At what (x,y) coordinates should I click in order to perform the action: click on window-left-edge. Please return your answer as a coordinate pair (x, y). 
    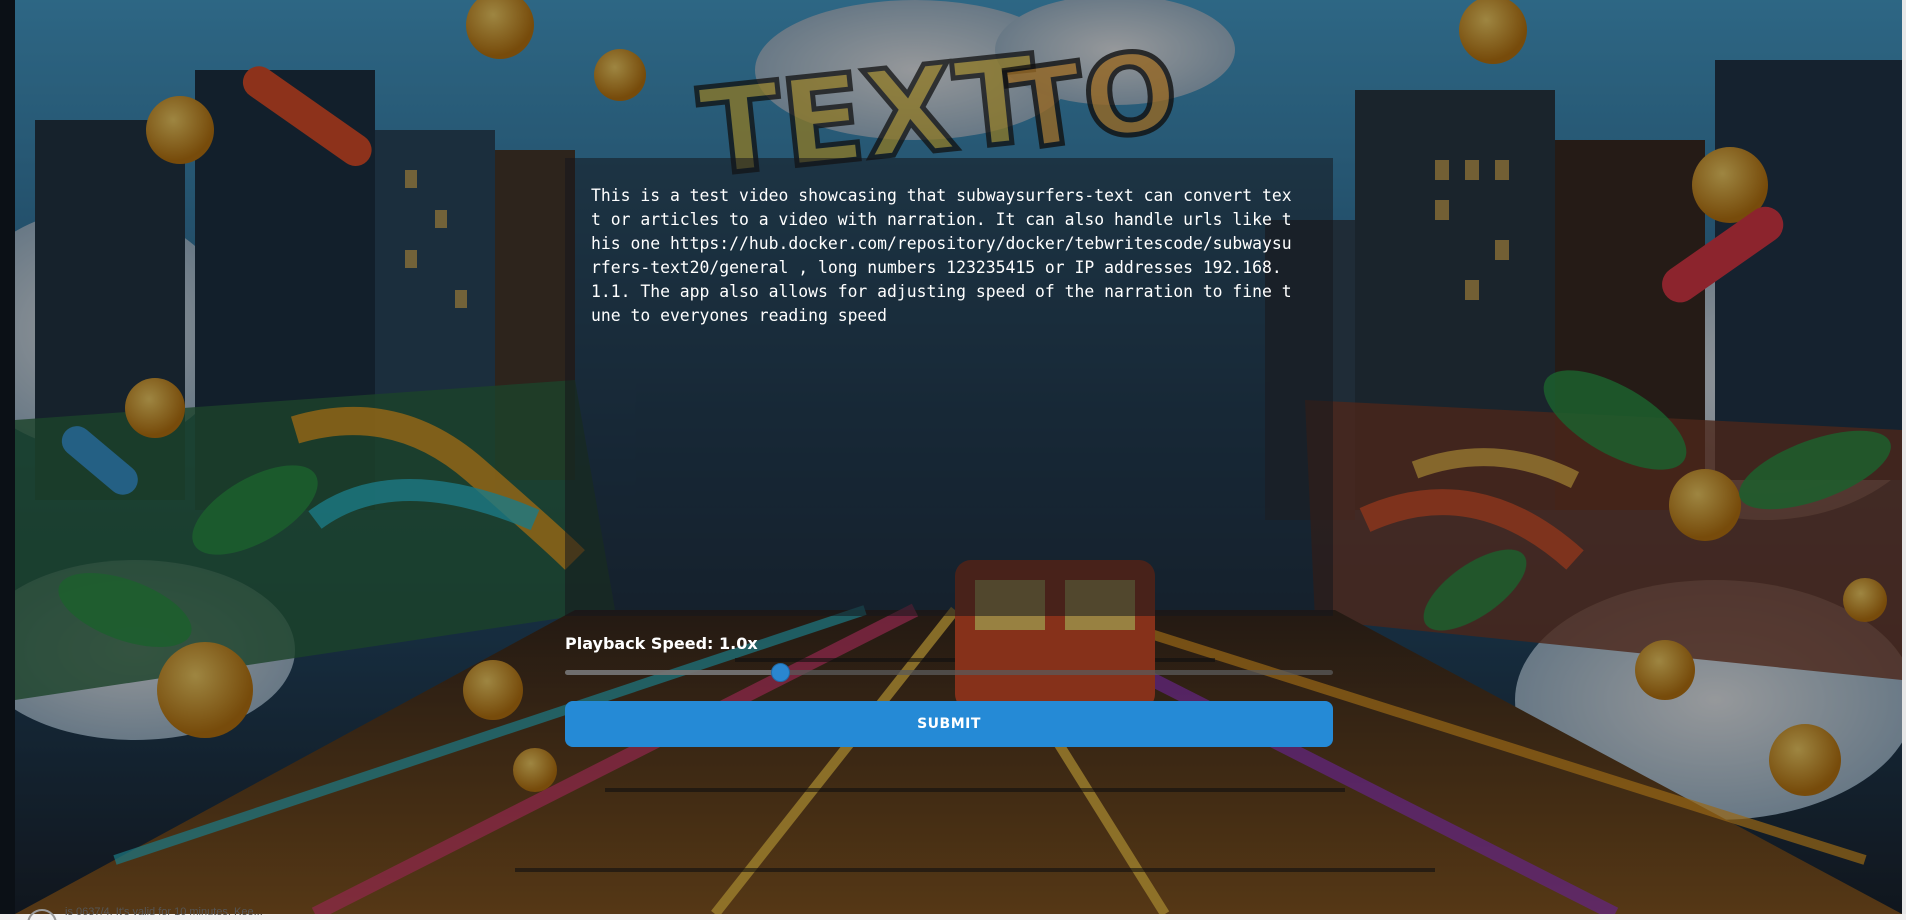
    Looking at the image, I should click on (7, 460).